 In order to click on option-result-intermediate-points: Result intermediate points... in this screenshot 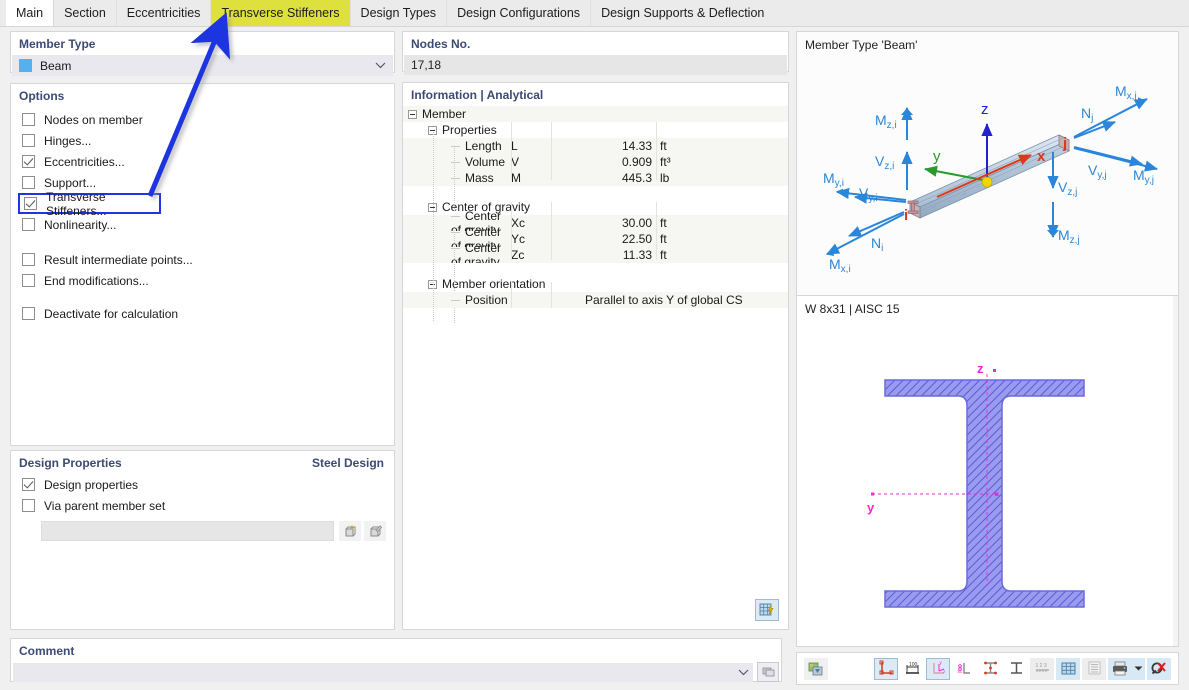, I will do `click(202, 259)`.